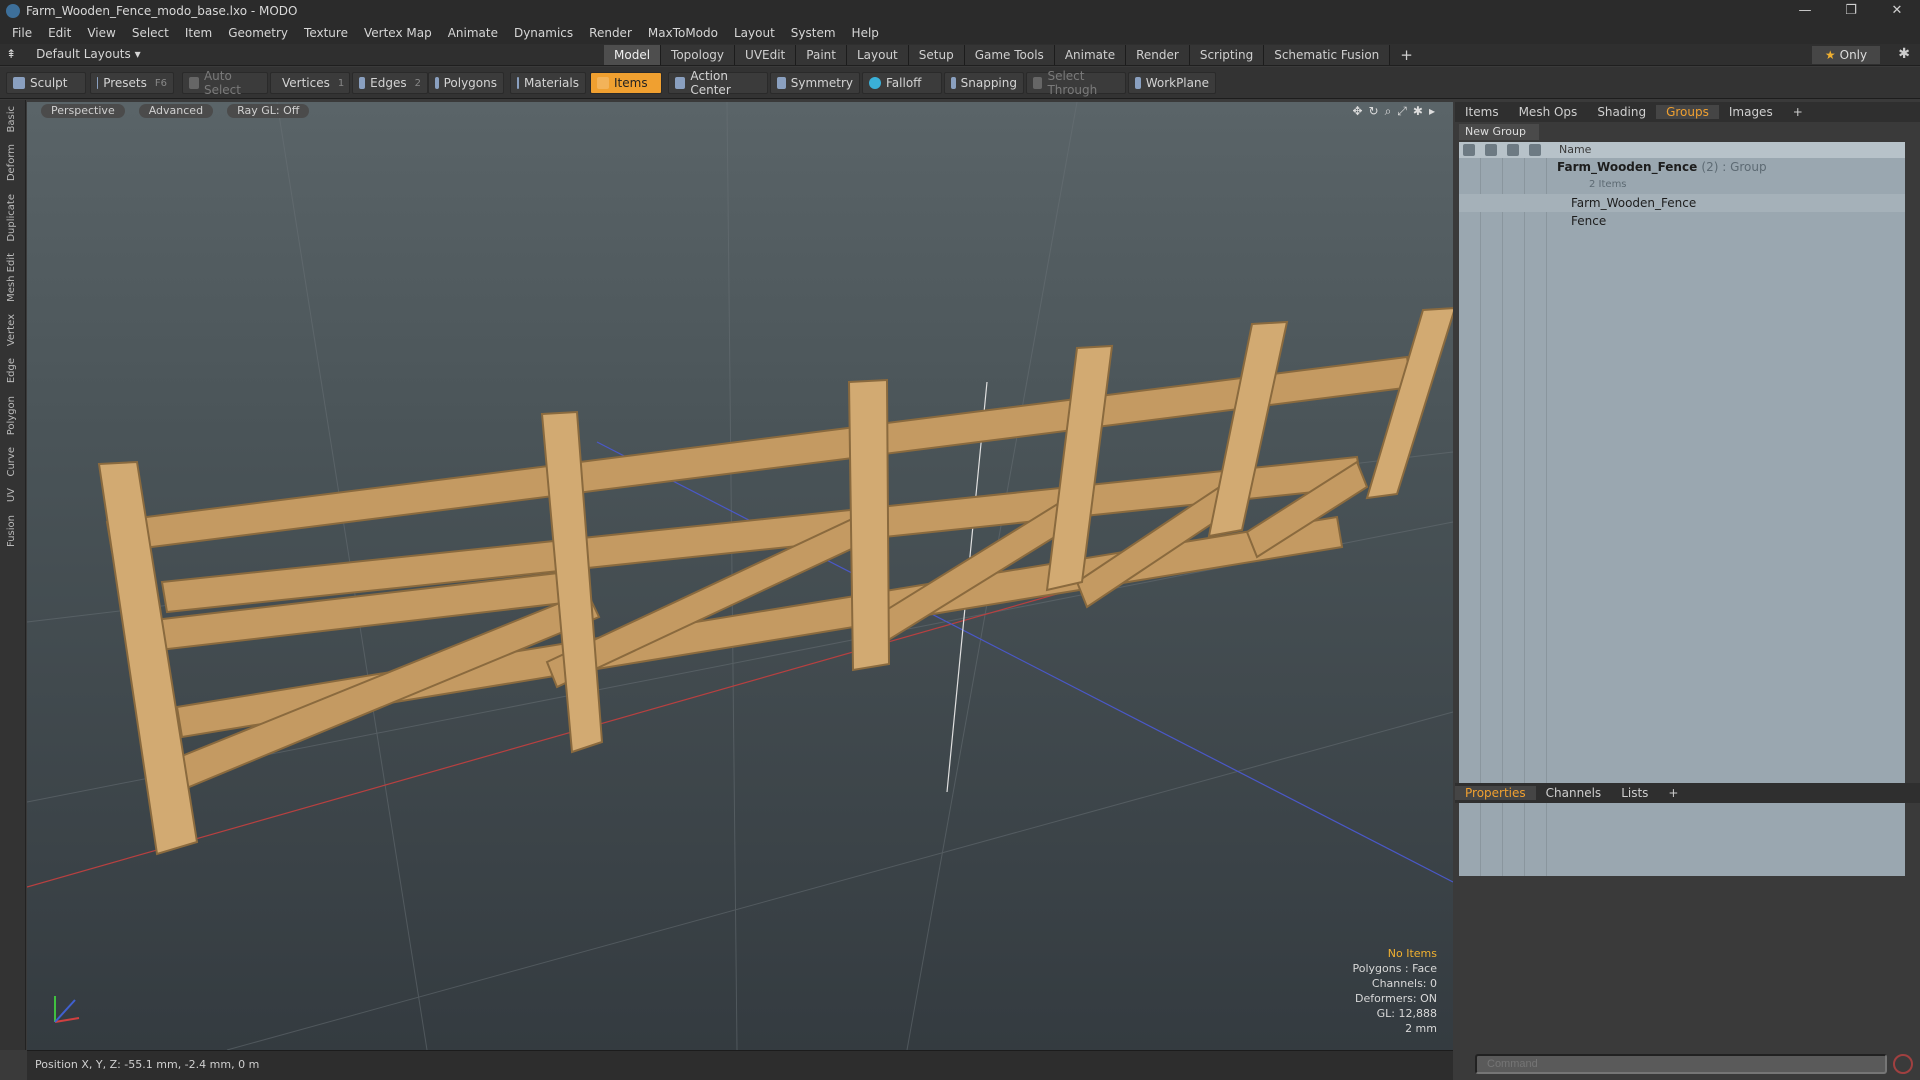 This screenshot has height=1080, width=1920. What do you see at coordinates (1574, 793) in the screenshot?
I see `tab-channels: Channels` at bounding box center [1574, 793].